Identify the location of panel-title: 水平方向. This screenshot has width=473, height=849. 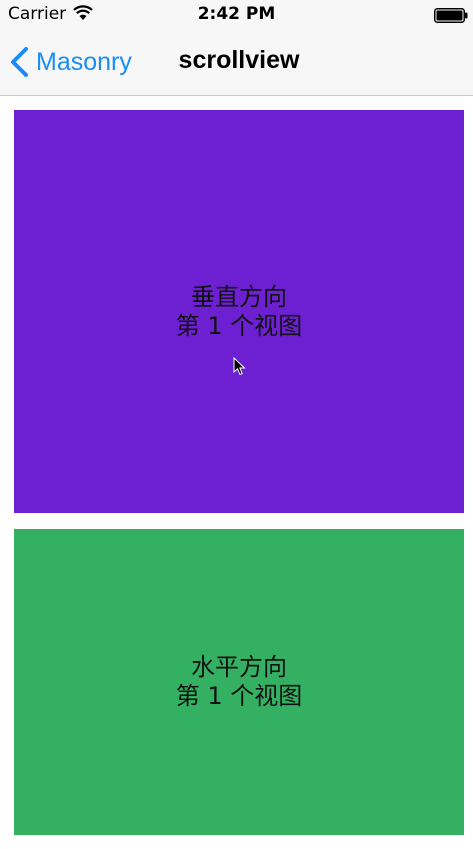
(239, 667).